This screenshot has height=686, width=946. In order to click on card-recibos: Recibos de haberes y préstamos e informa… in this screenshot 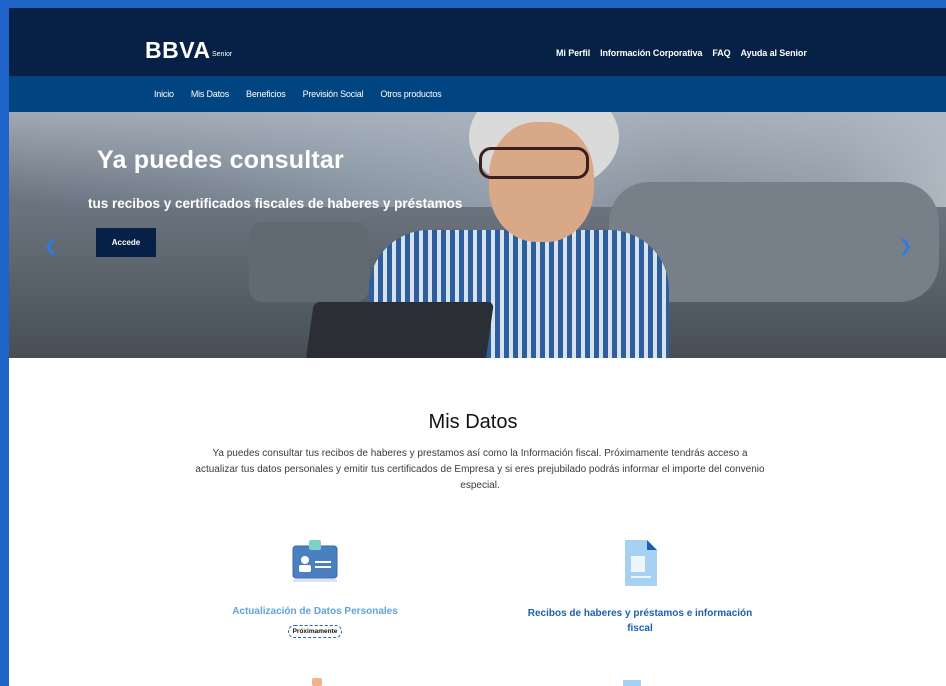, I will do `click(640, 586)`.